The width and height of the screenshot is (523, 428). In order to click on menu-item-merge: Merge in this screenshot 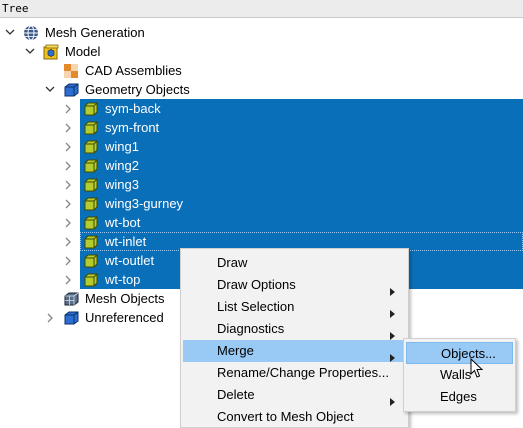, I will do `click(295, 351)`.